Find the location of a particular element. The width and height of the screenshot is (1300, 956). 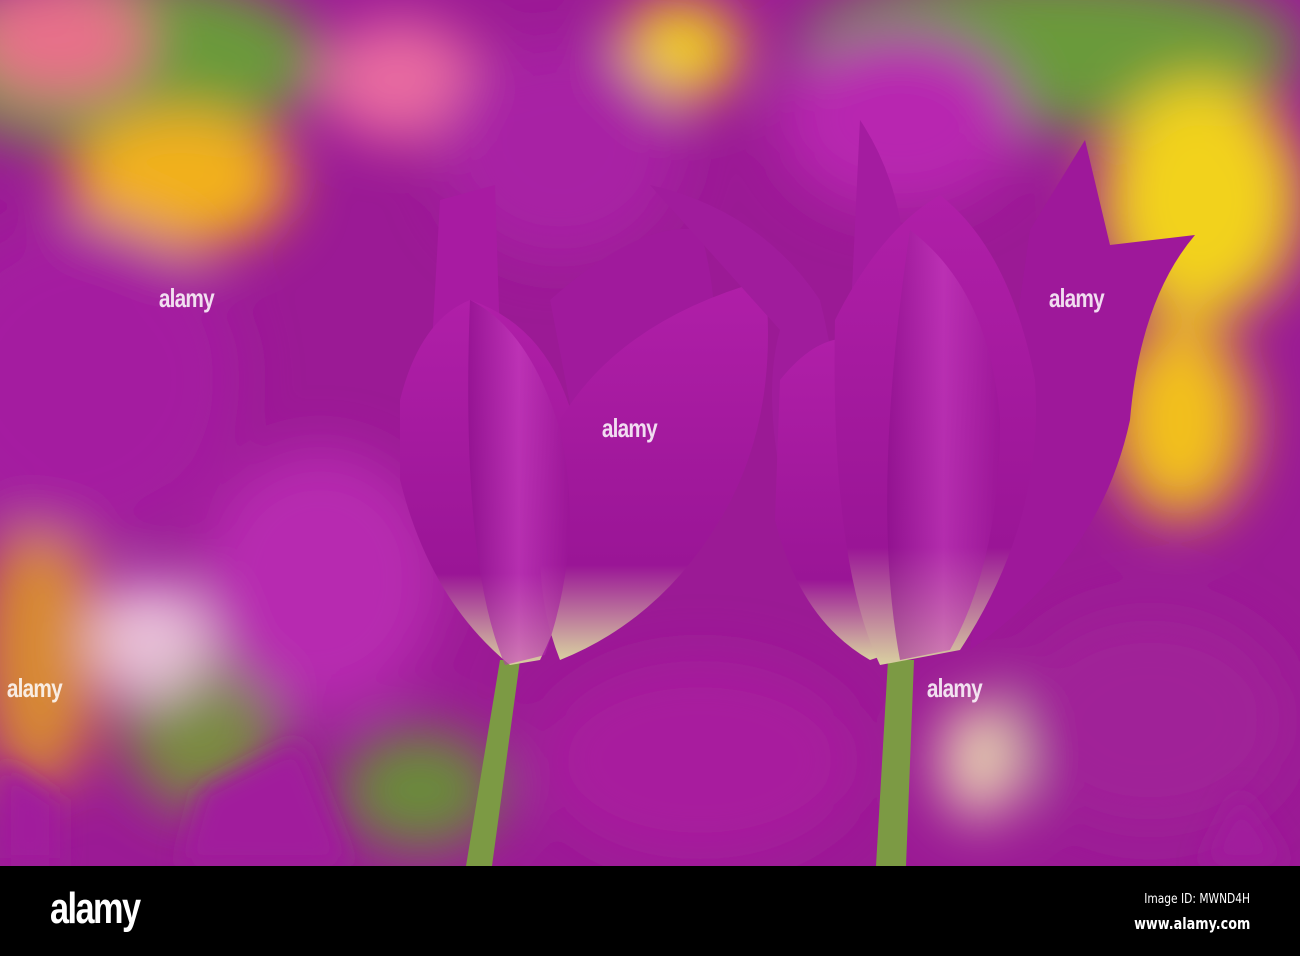

website-link: www.alamy.com is located at coordinates (1192, 923).